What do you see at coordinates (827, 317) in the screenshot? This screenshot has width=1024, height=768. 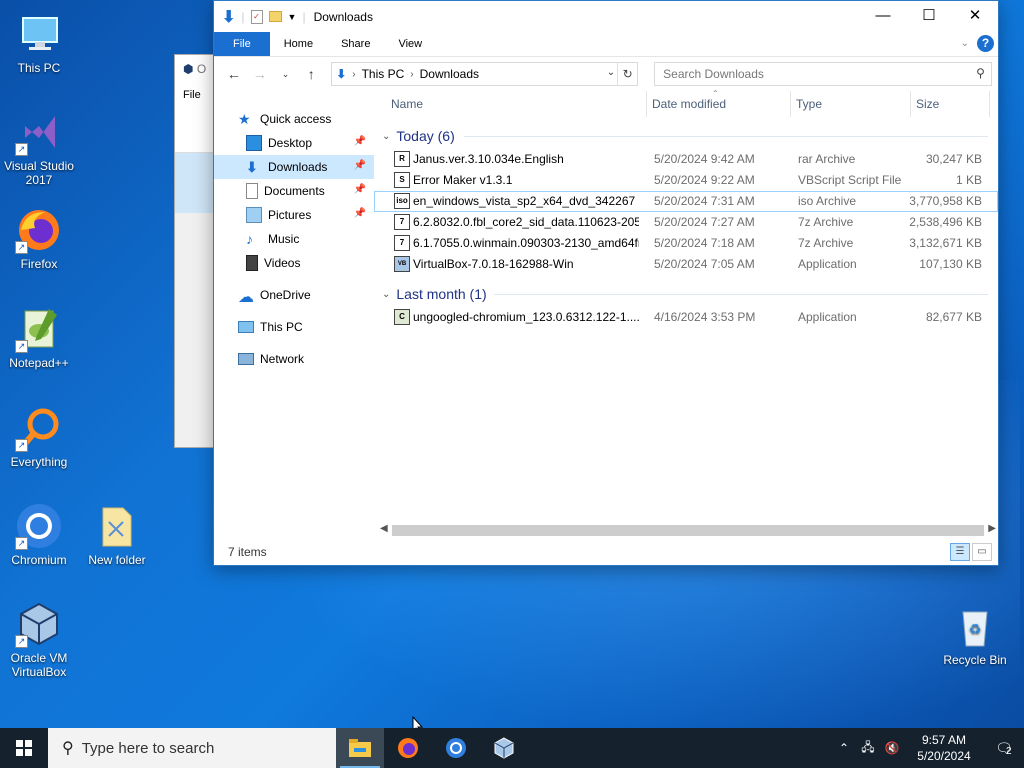 I see `file-type: Application` at bounding box center [827, 317].